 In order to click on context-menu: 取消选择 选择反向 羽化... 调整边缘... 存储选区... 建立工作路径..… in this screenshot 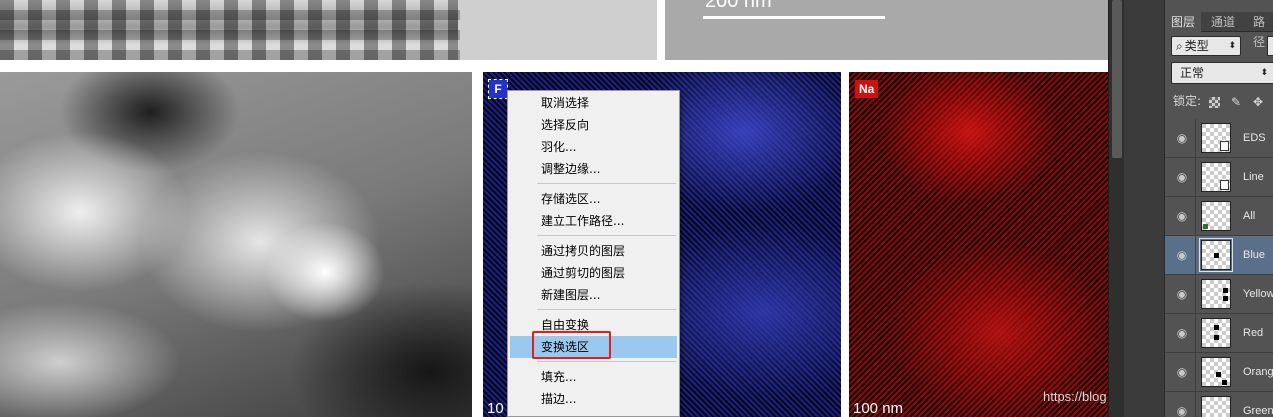, I will do `click(593, 253)`.